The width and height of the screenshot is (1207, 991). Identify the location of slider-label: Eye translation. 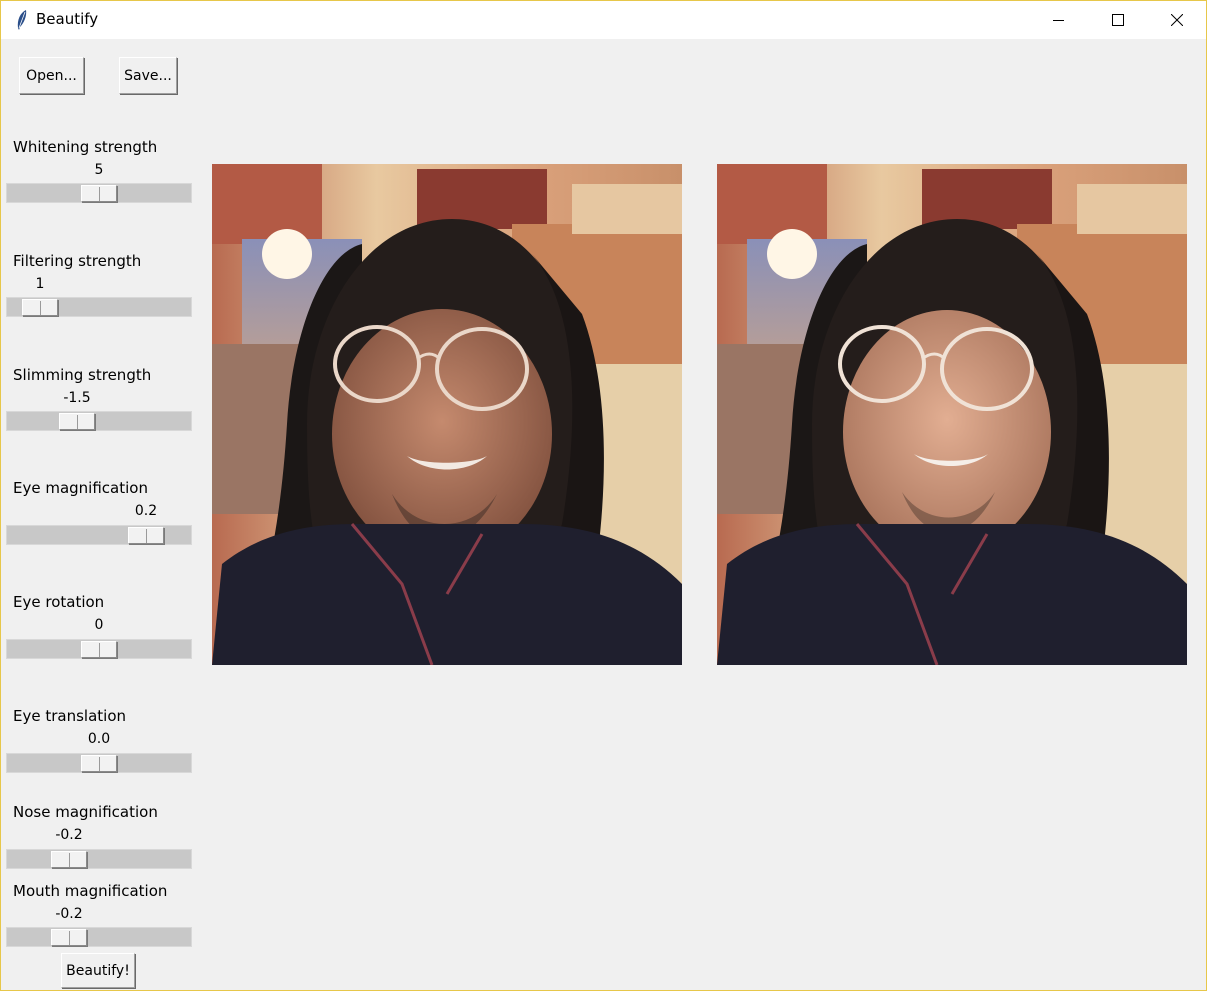
(70, 716).